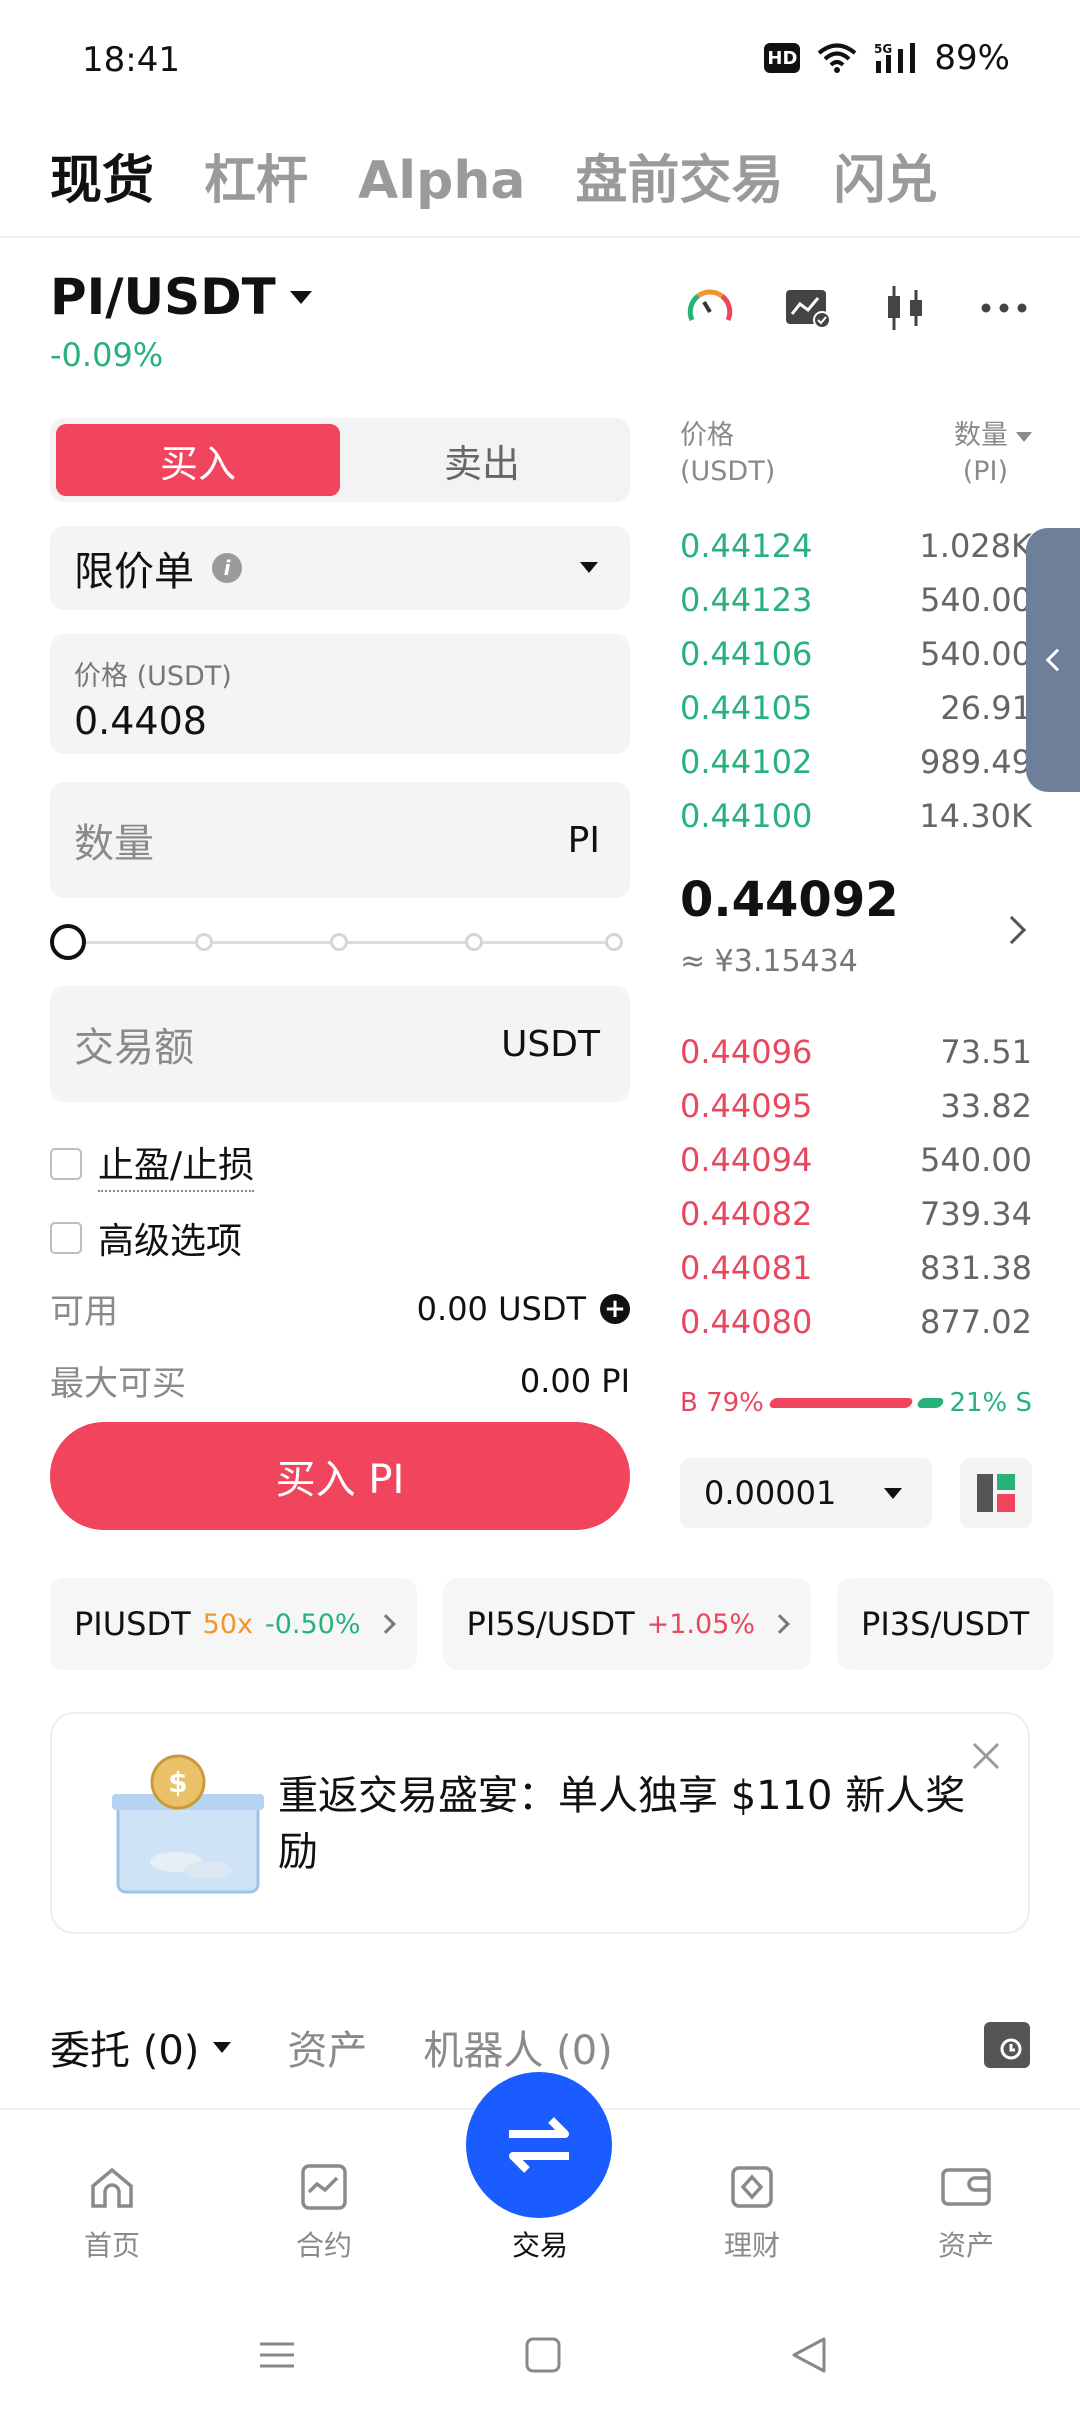  What do you see at coordinates (1012, 930) in the screenshot?
I see `chevron-right-icon` at bounding box center [1012, 930].